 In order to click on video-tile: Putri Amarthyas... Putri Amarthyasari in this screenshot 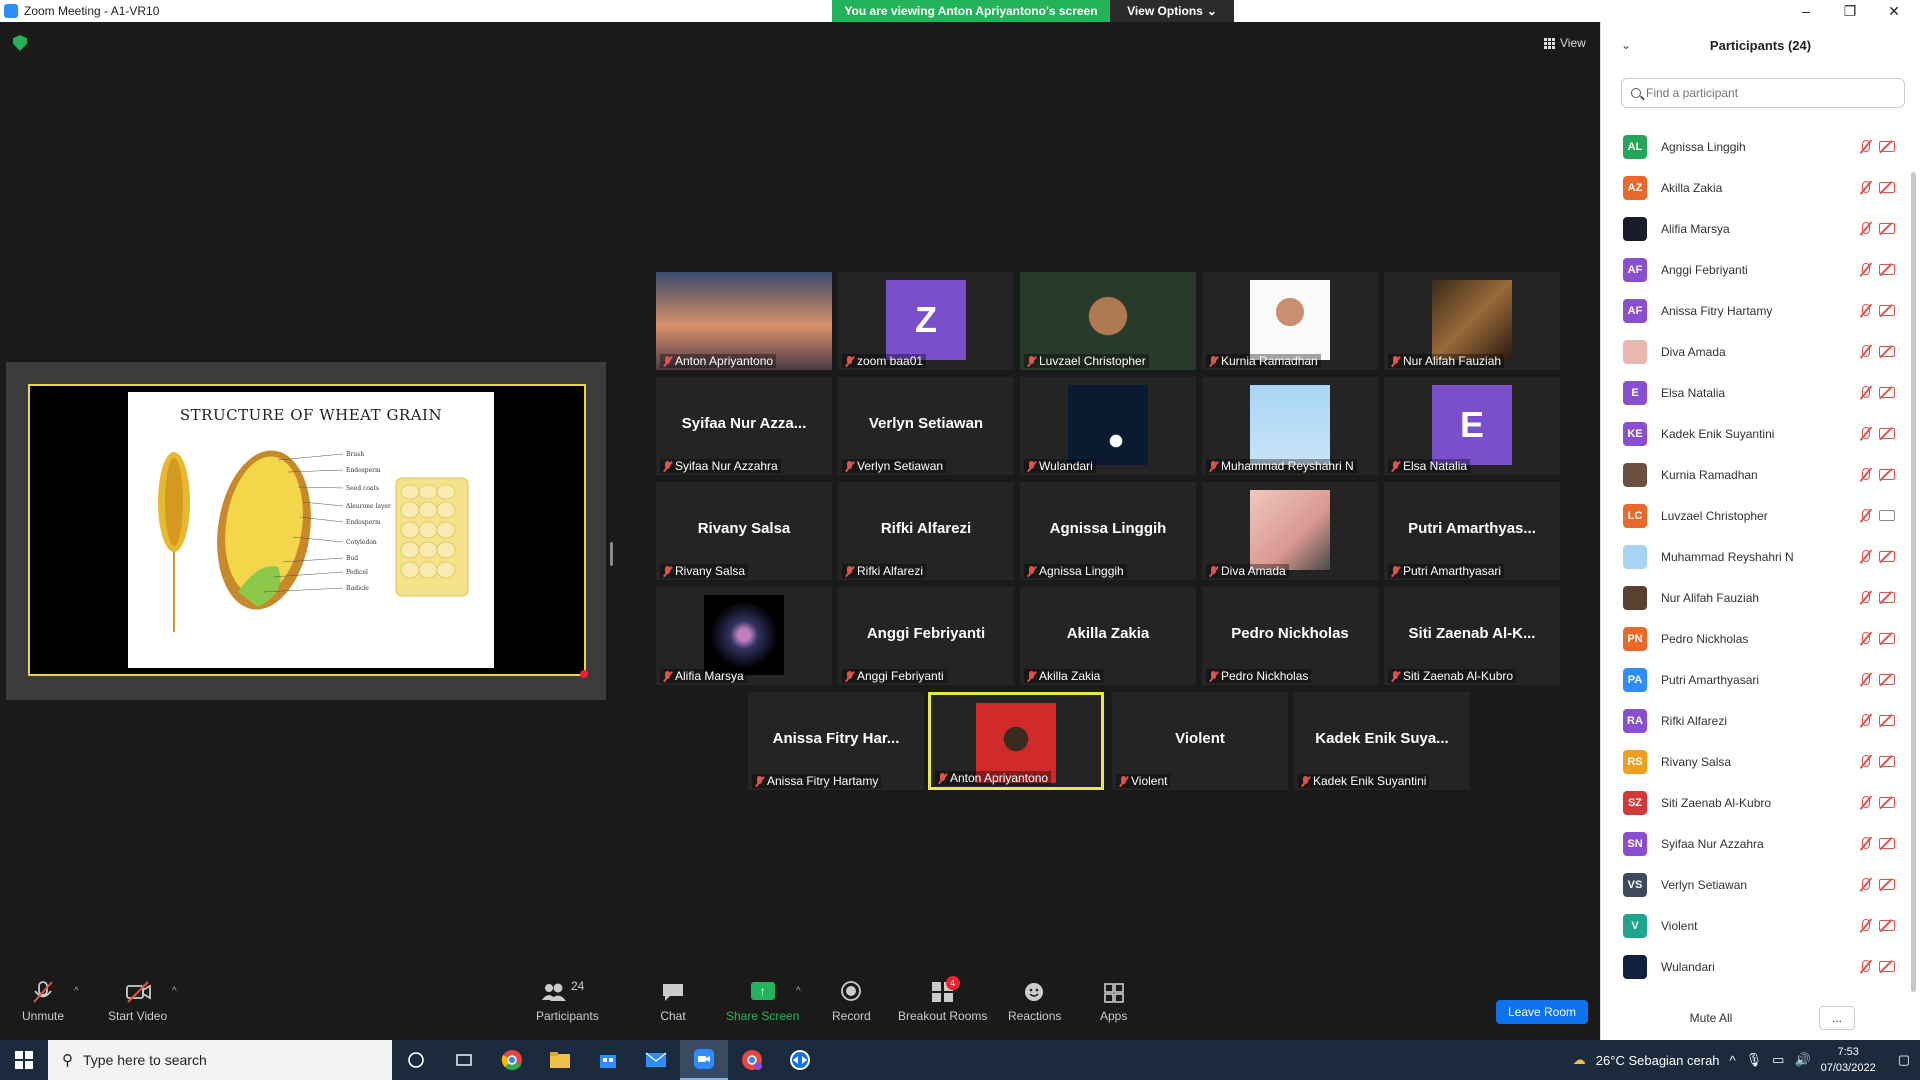, I will do `click(1472, 531)`.